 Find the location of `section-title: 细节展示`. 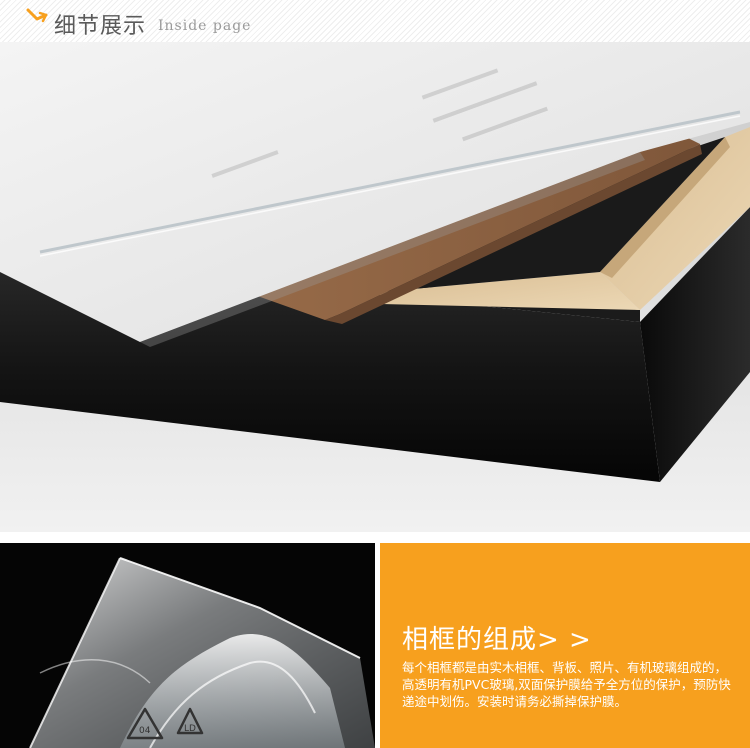

section-title: 细节展示 is located at coordinates (100, 26).